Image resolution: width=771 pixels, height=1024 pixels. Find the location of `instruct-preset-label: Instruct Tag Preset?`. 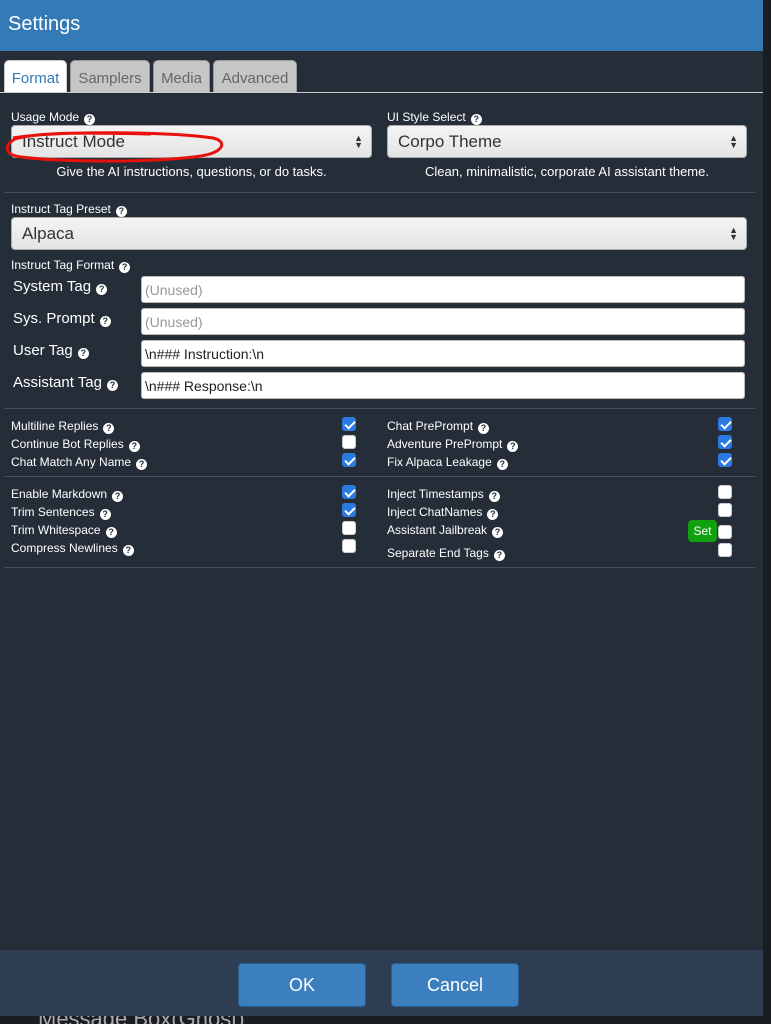

instruct-preset-label: Instruct Tag Preset? is located at coordinates (69, 209).